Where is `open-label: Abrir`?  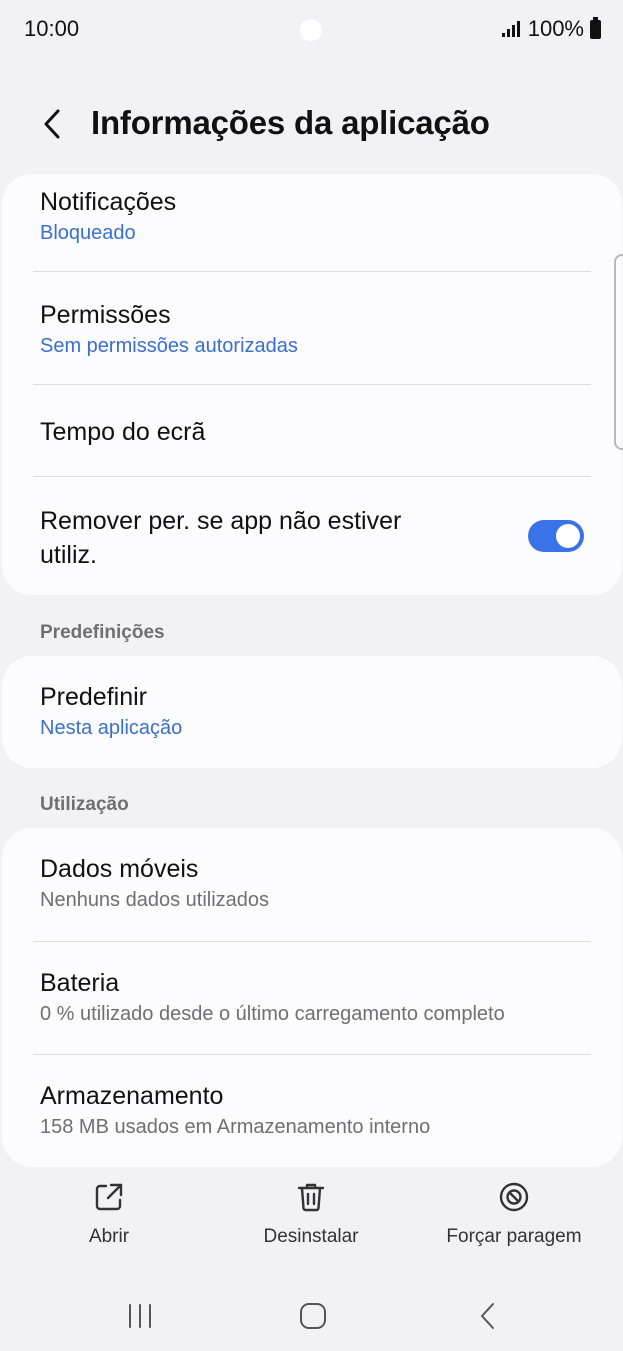 open-label: Abrir is located at coordinates (109, 1236).